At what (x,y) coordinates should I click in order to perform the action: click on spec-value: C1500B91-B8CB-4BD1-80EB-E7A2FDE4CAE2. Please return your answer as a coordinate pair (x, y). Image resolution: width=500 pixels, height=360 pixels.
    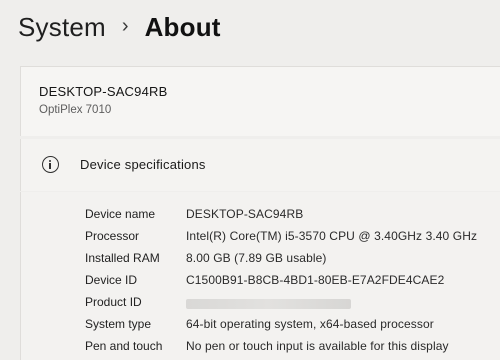
    Looking at the image, I should click on (315, 280).